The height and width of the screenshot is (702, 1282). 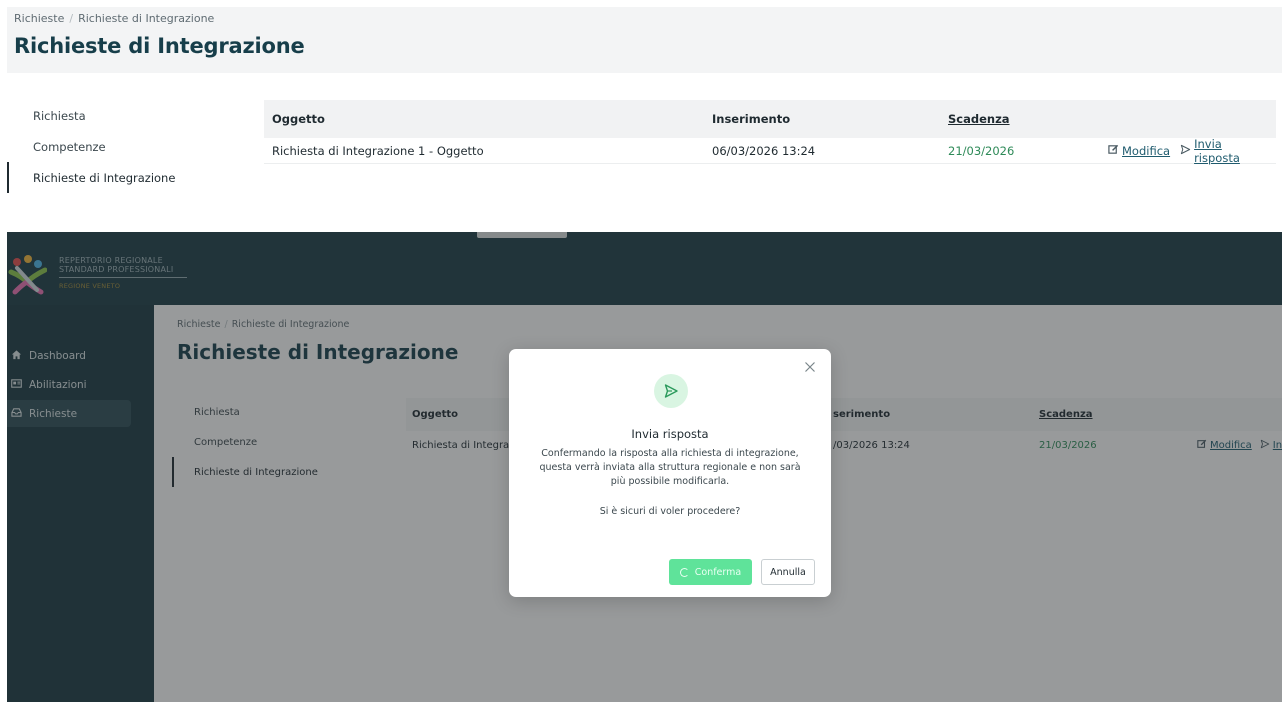 I want to click on annulla-button: Annulla, so click(x=788, y=572).